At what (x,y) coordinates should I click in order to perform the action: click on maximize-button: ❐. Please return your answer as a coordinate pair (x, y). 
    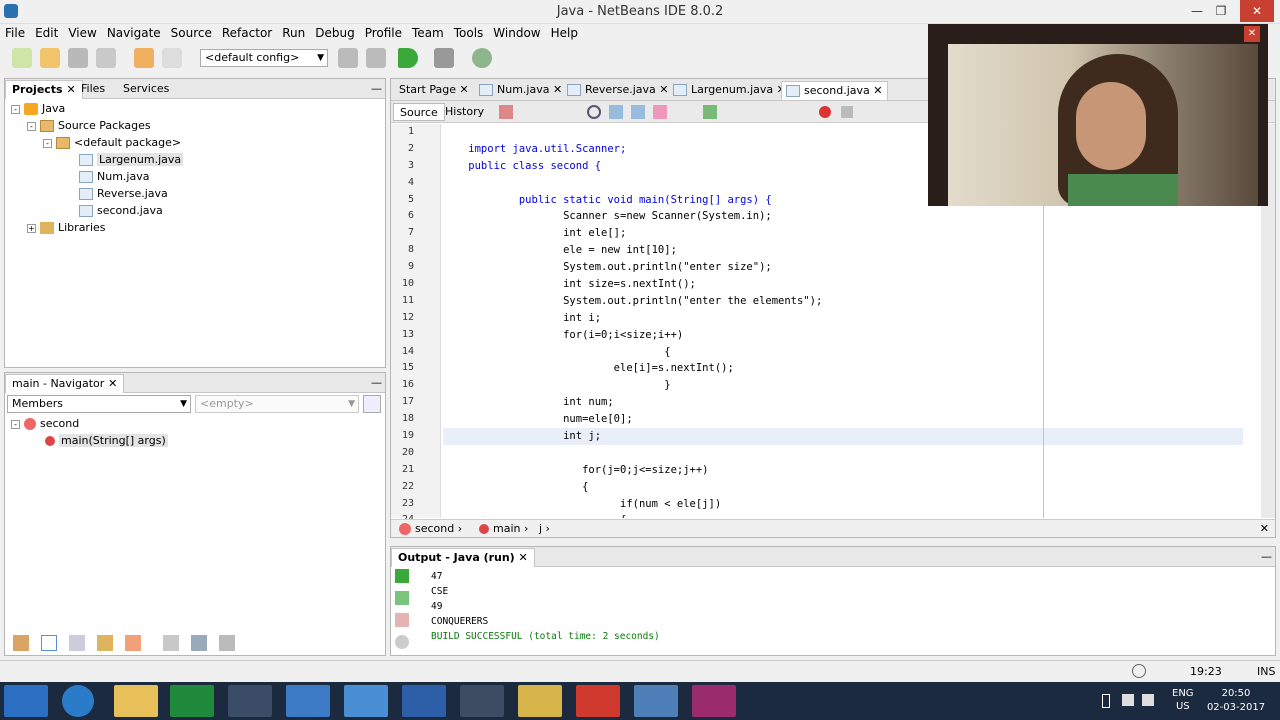
    Looking at the image, I should click on (1221, 11).